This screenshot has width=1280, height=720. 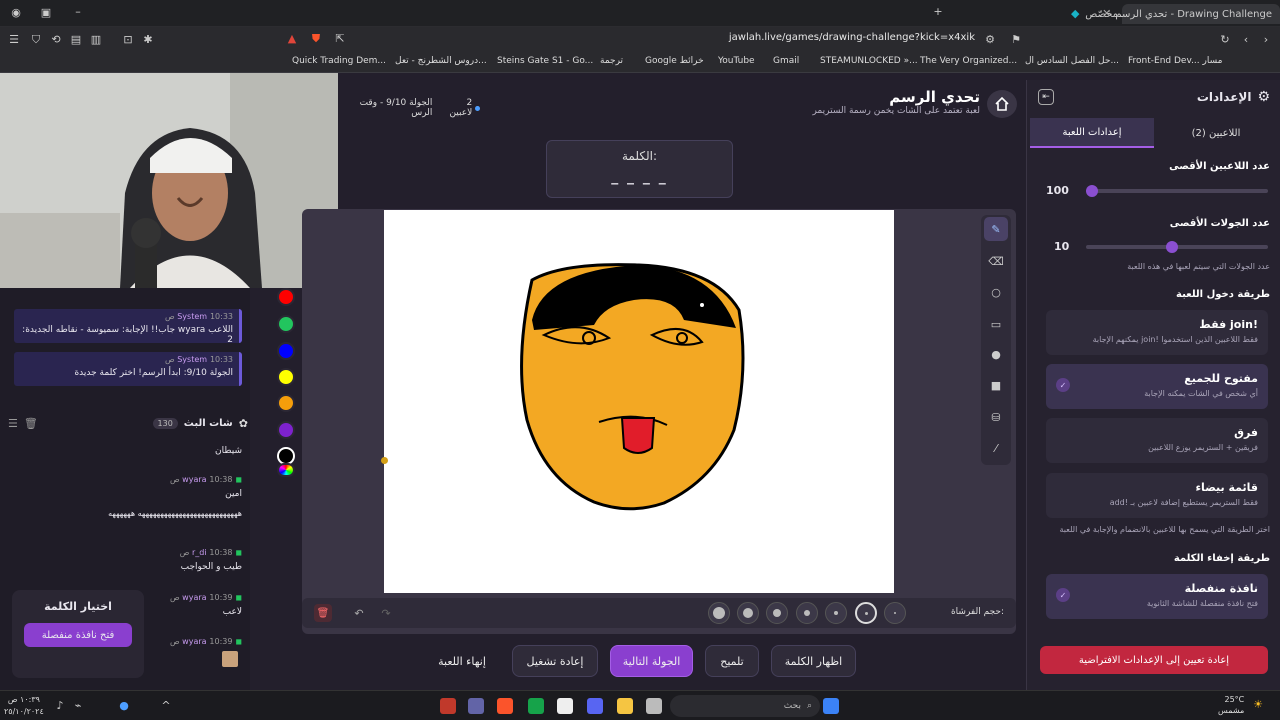 I want to click on bookmark-item: ترجمة, so click(x=611, y=61).